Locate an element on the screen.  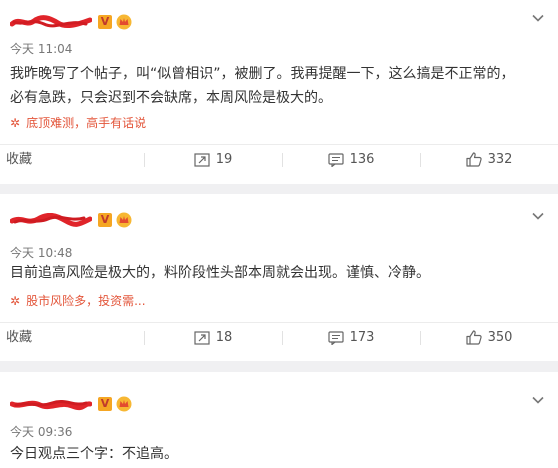
post-time: 今天 10:48 is located at coordinates (41, 253).